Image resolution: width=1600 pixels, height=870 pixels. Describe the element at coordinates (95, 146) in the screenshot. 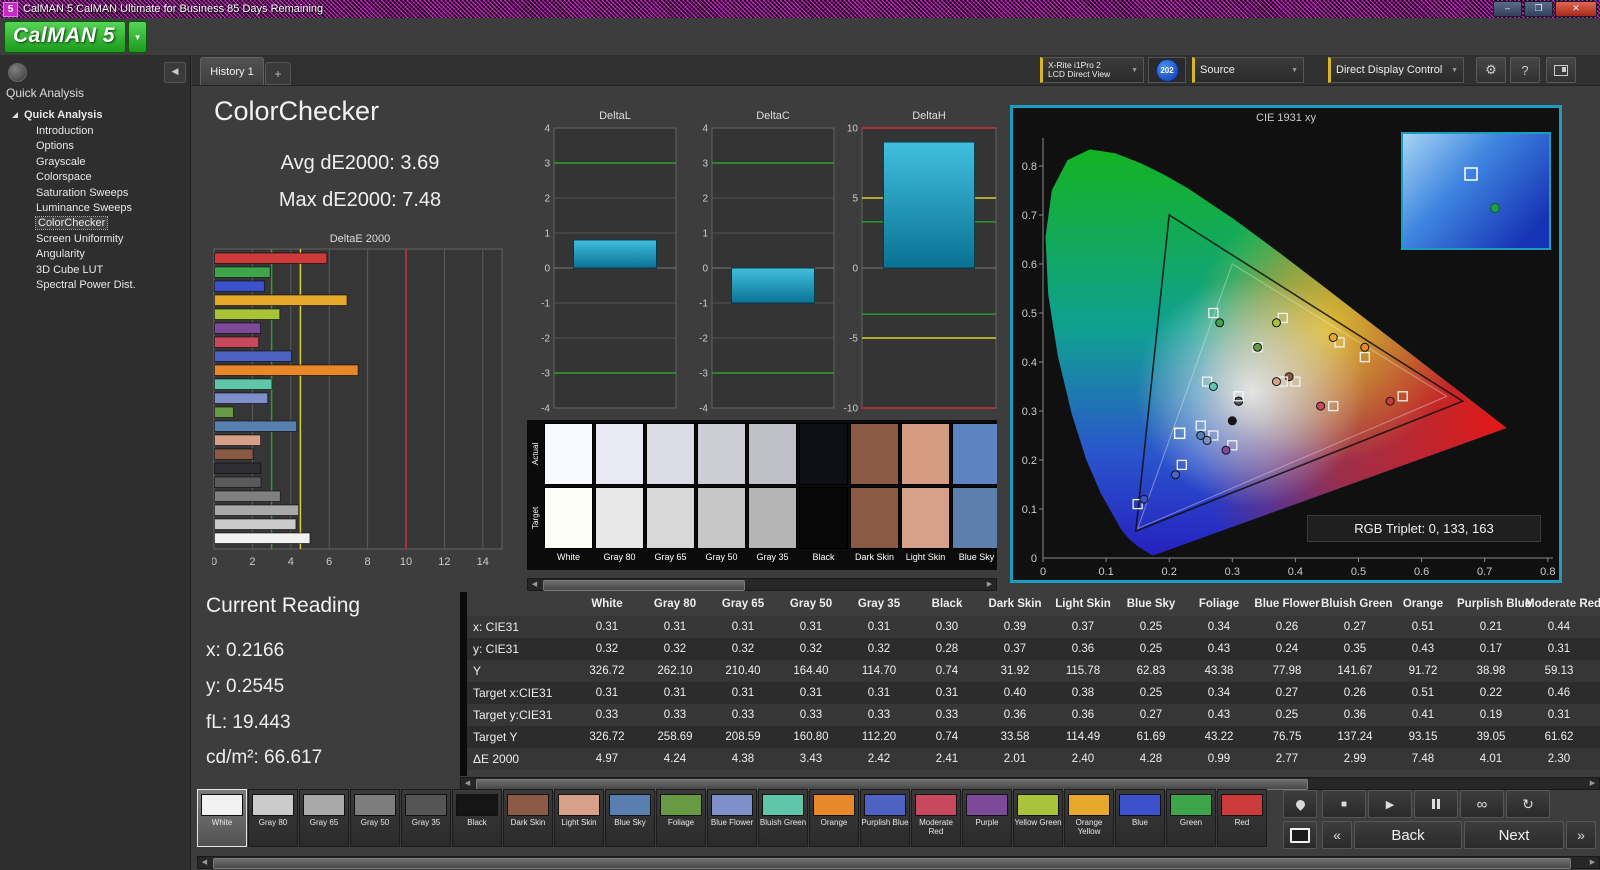

I see `sidebar-item-options: Options` at that location.